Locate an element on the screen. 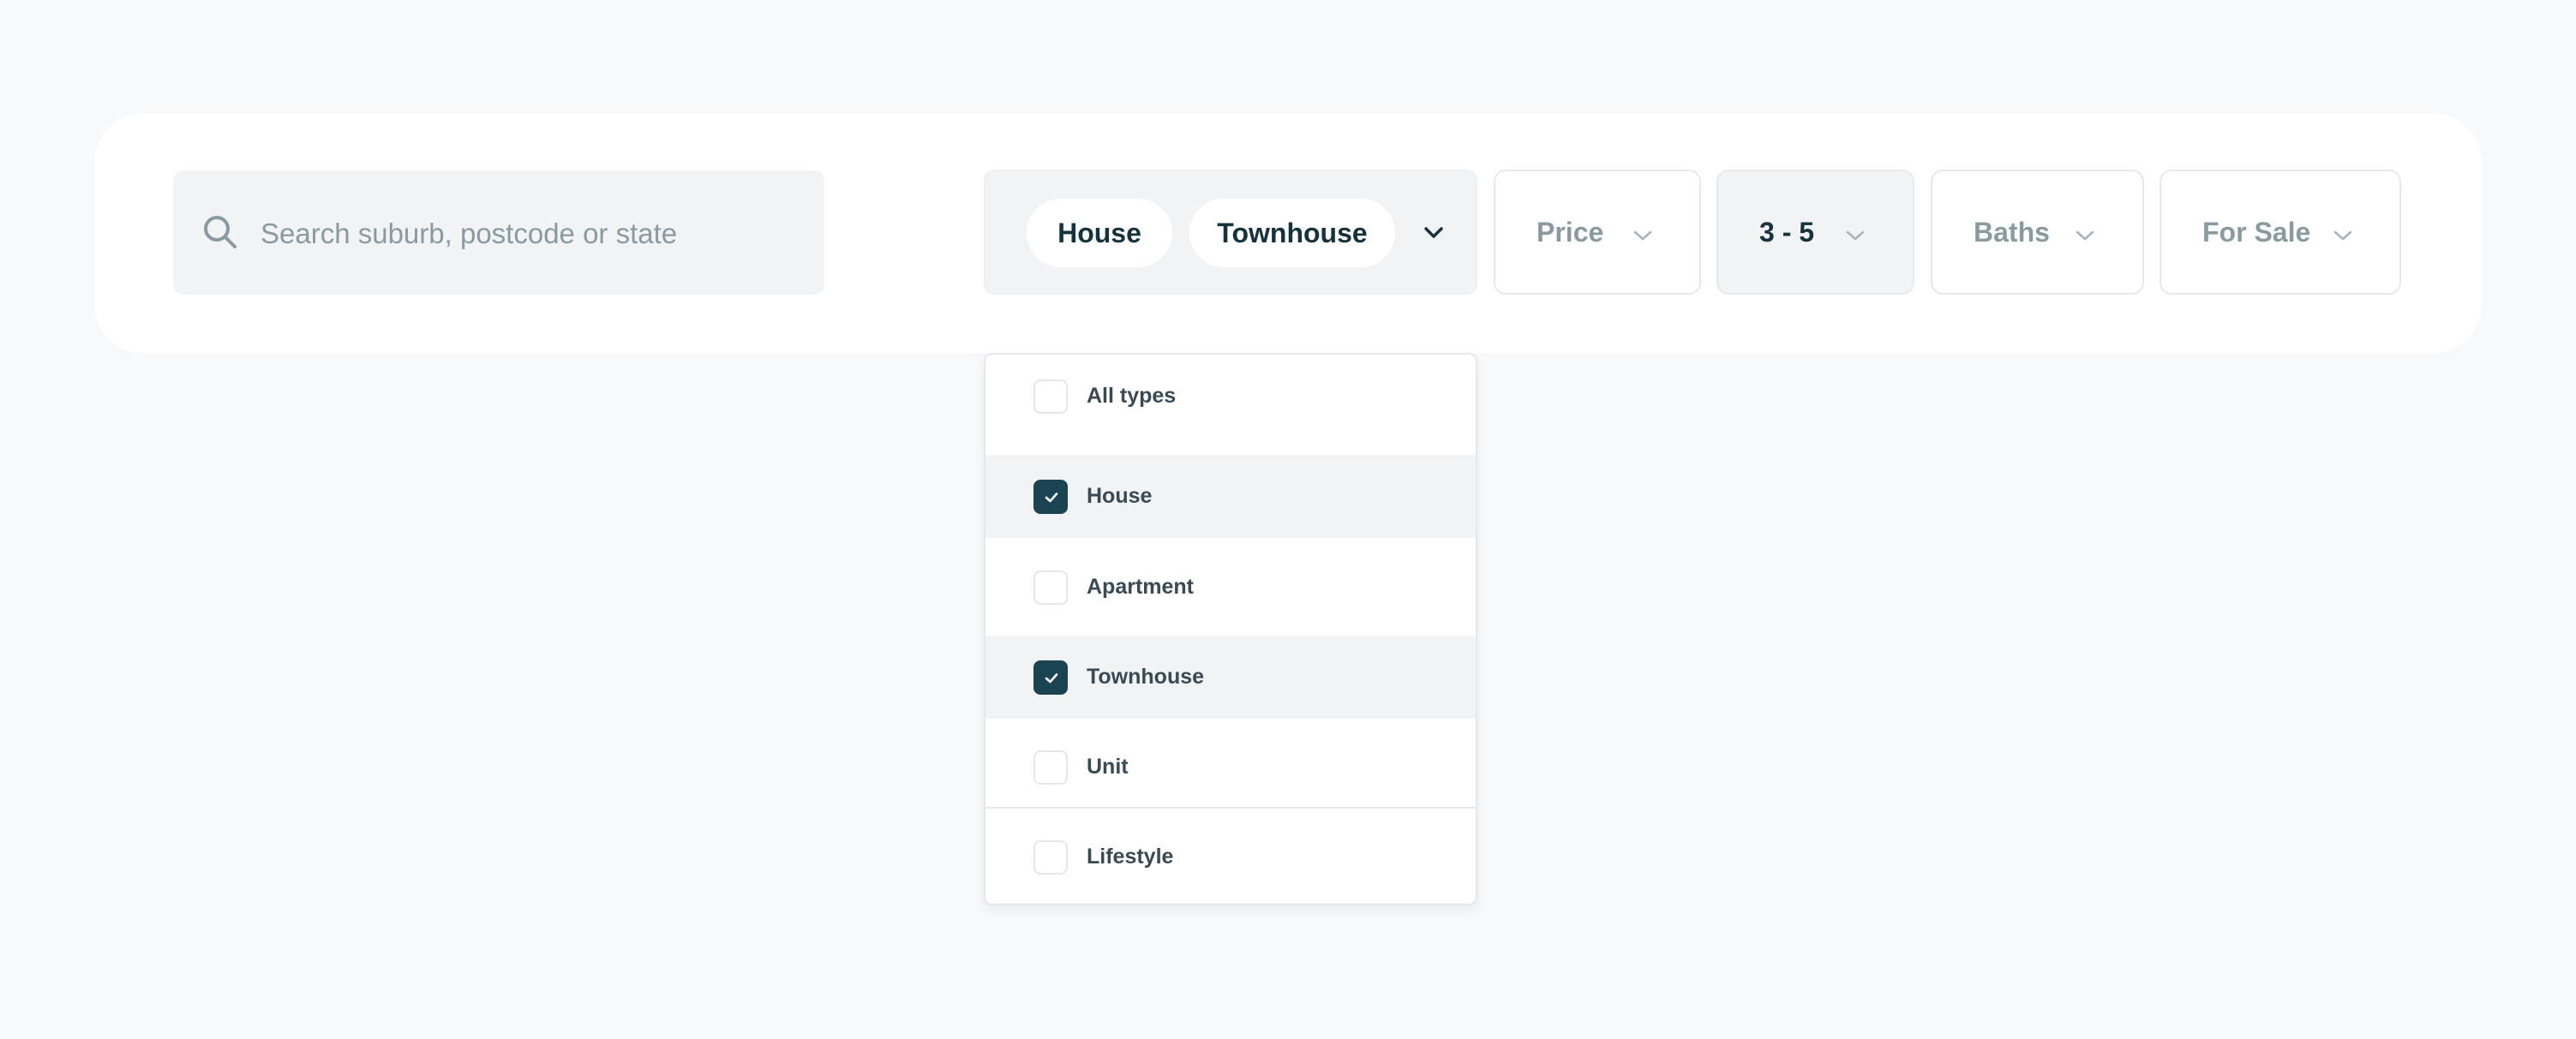 The image size is (2576, 1039). type-option-label: Apartment is located at coordinates (1141, 587).